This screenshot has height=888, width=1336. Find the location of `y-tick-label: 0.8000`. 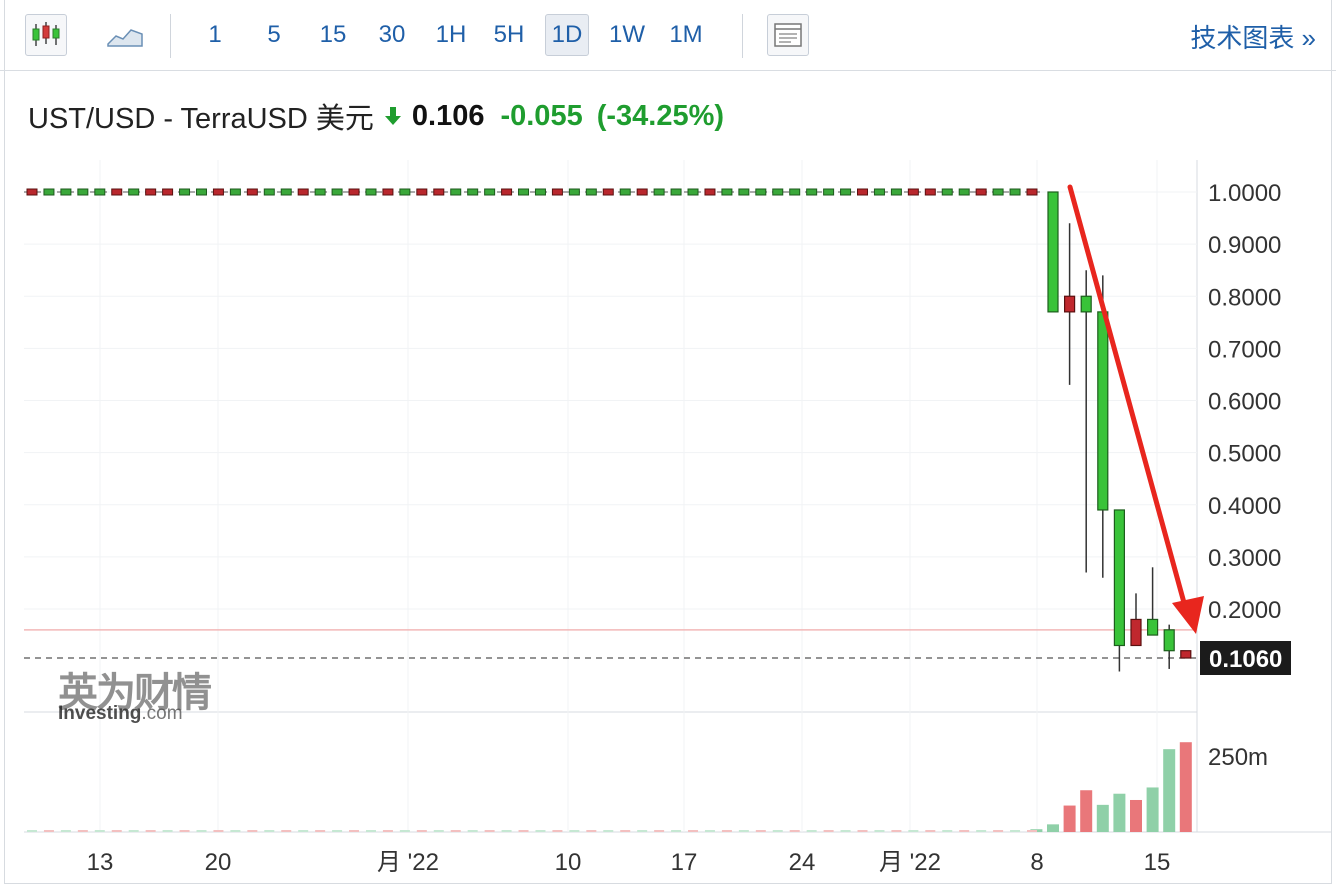

y-tick-label: 0.8000 is located at coordinates (1244, 297).